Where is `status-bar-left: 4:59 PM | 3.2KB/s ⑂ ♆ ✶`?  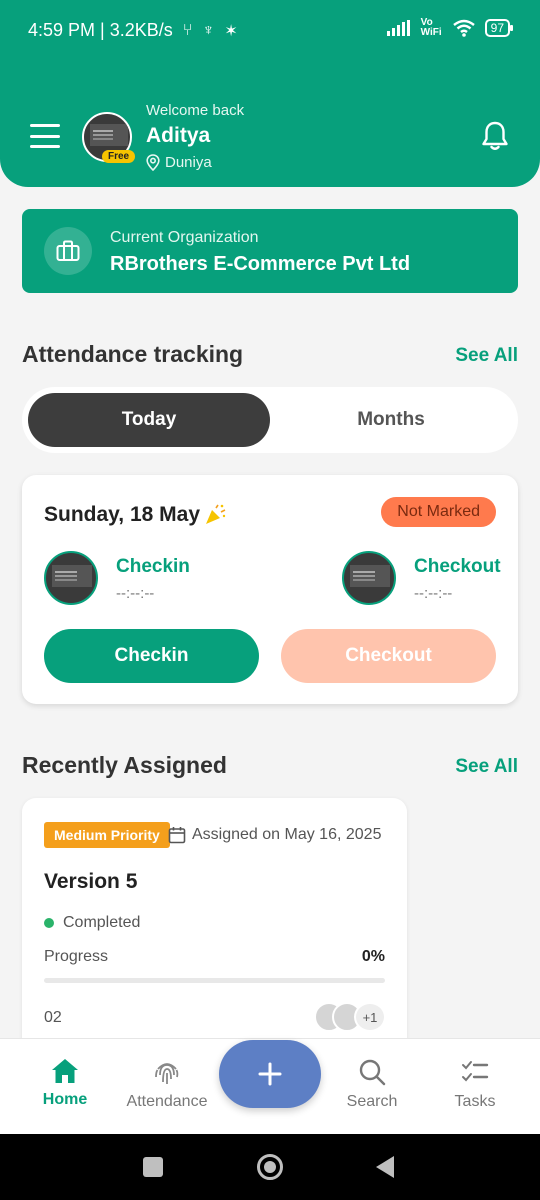
status-bar-left: 4:59 PM | 3.2KB/s ⑂ ♆ ✶ is located at coordinates (133, 30).